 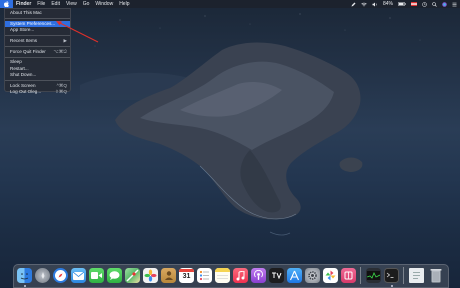 I want to click on rocket-icon, so click(x=42, y=275).